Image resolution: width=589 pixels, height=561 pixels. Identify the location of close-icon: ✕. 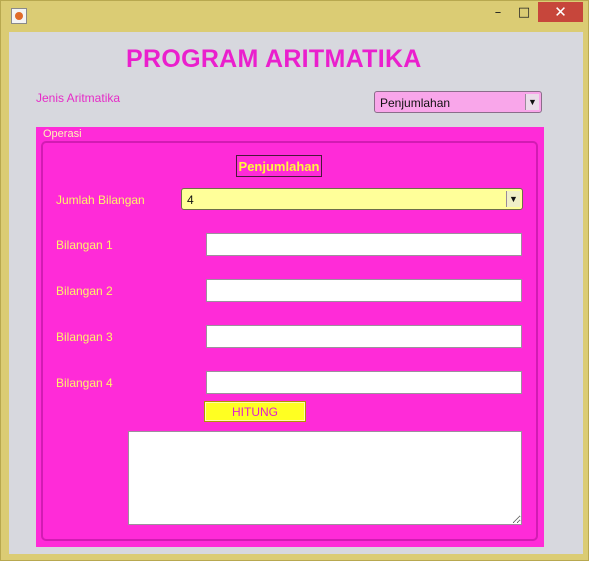
(560, 12).